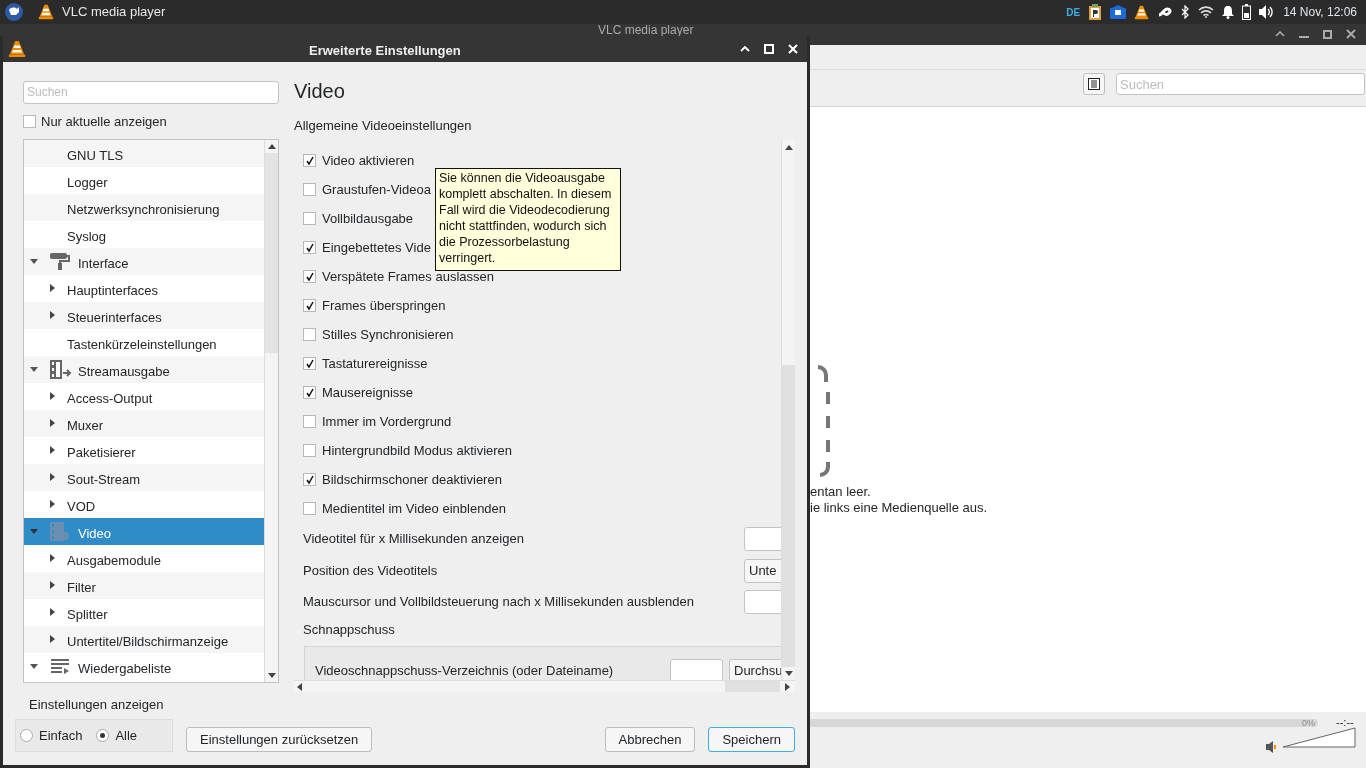  Describe the element at coordinates (17, 49) in the screenshot. I see `cone-icon` at that location.